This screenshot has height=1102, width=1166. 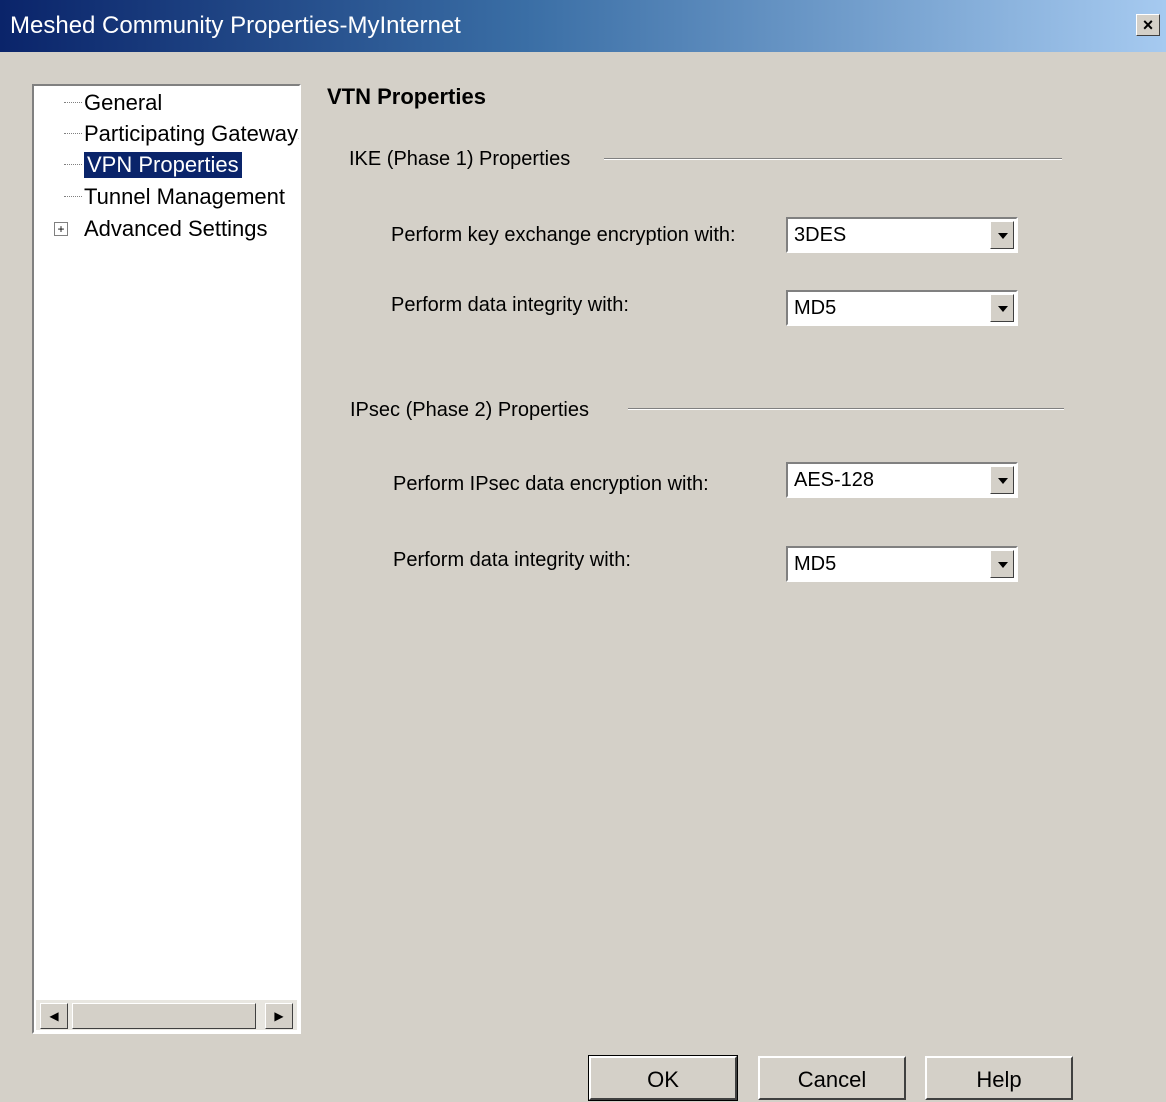 I want to click on ipsec-encryption-label: Perform IPsec data encryption with:, so click(x=551, y=484).